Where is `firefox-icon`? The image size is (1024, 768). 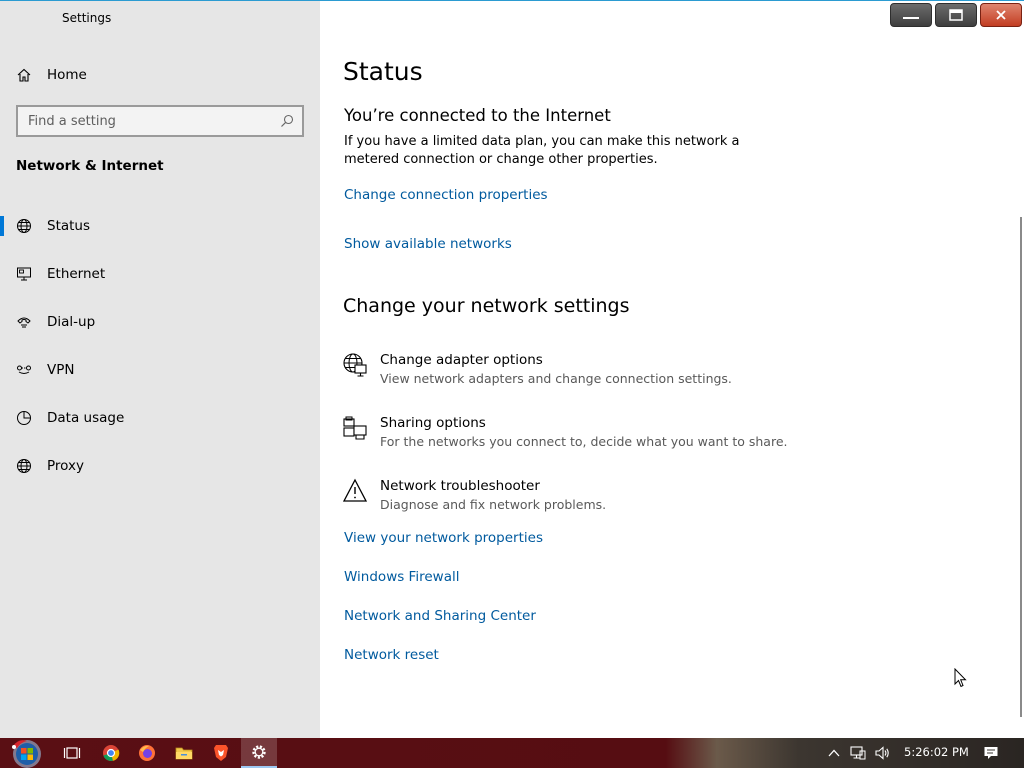 firefox-icon is located at coordinates (147, 753).